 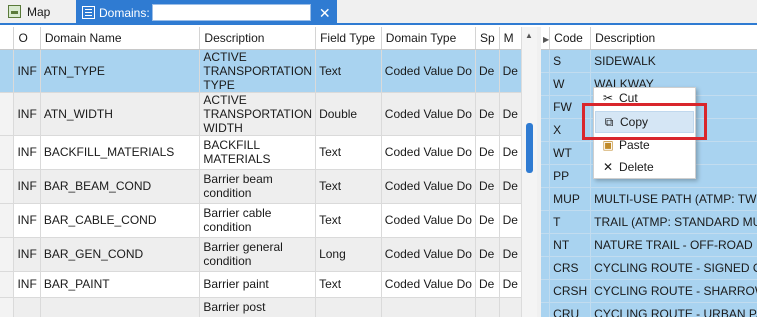 What do you see at coordinates (673, 245) in the screenshot?
I see `cell-description: NATURE TRAIL - OFF-ROAD RU` at bounding box center [673, 245].